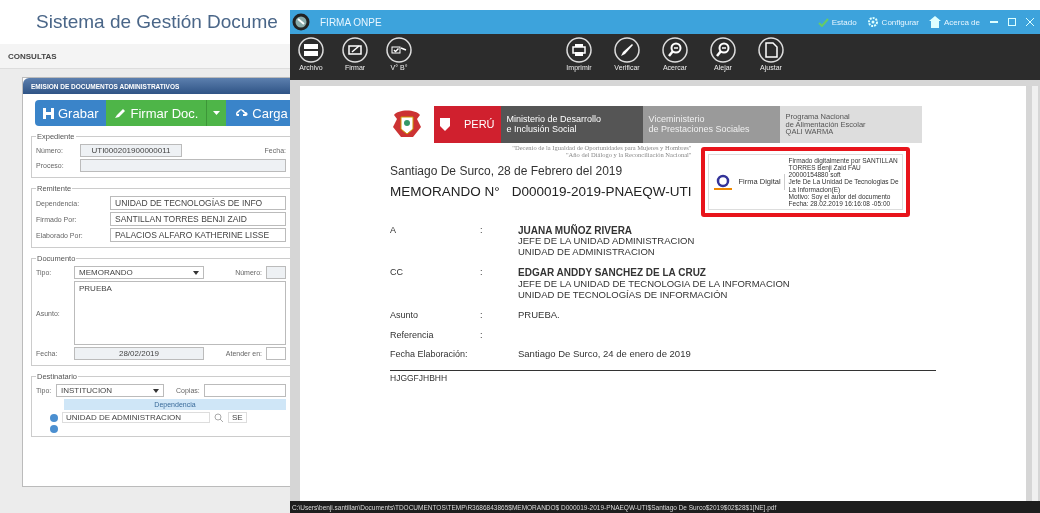 The height and width of the screenshot is (513, 1040). Describe the element at coordinates (576, 231) in the screenshot. I see `field-value: JUANA MUÑOZ RIVERA` at that location.